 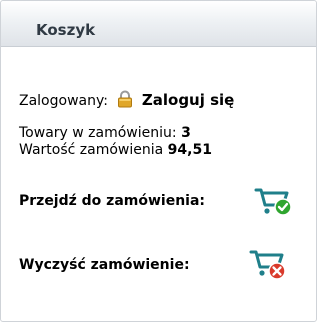 I want to click on login-status: Zalogowany: Zaloguj się, so click(x=126, y=101).